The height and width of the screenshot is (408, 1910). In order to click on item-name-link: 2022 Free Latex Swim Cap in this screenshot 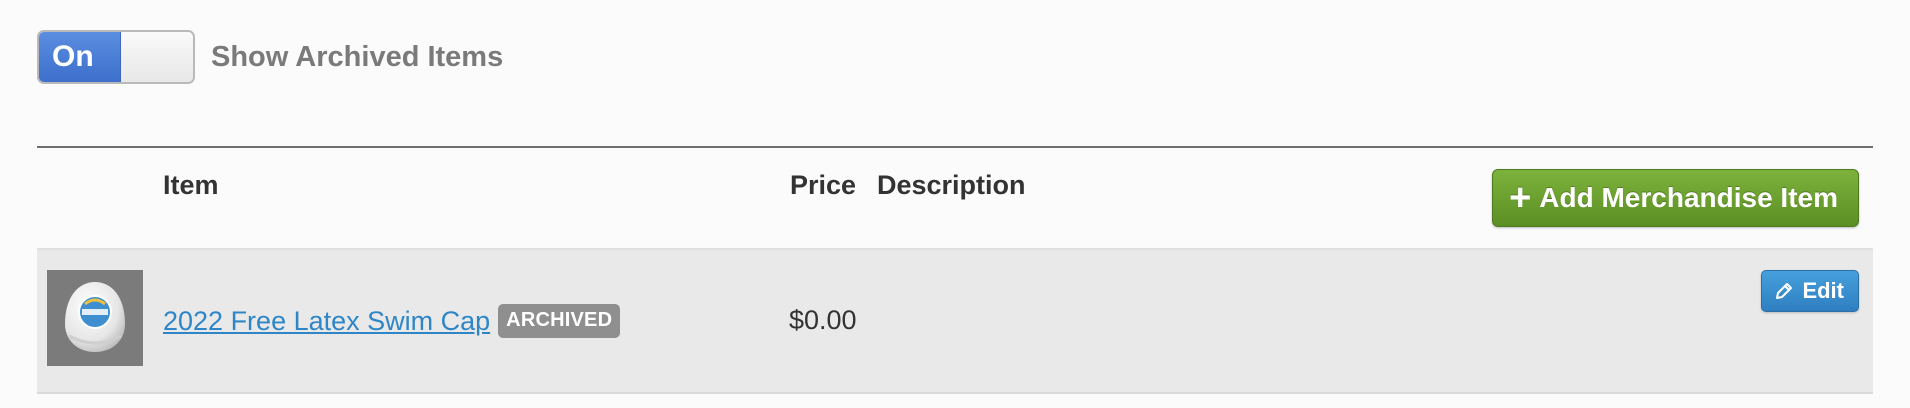, I will do `click(326, 321)`.